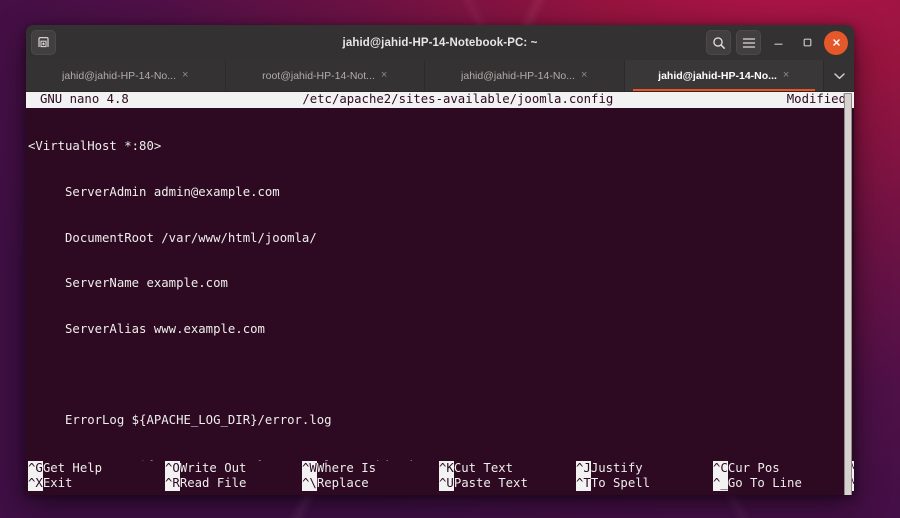 This screenshot has width=900, height=518. What do you see at coordinates (346, 467) in the screenshot?
I see `shortcut-label: Where Is` at bounding box center [346, 467].